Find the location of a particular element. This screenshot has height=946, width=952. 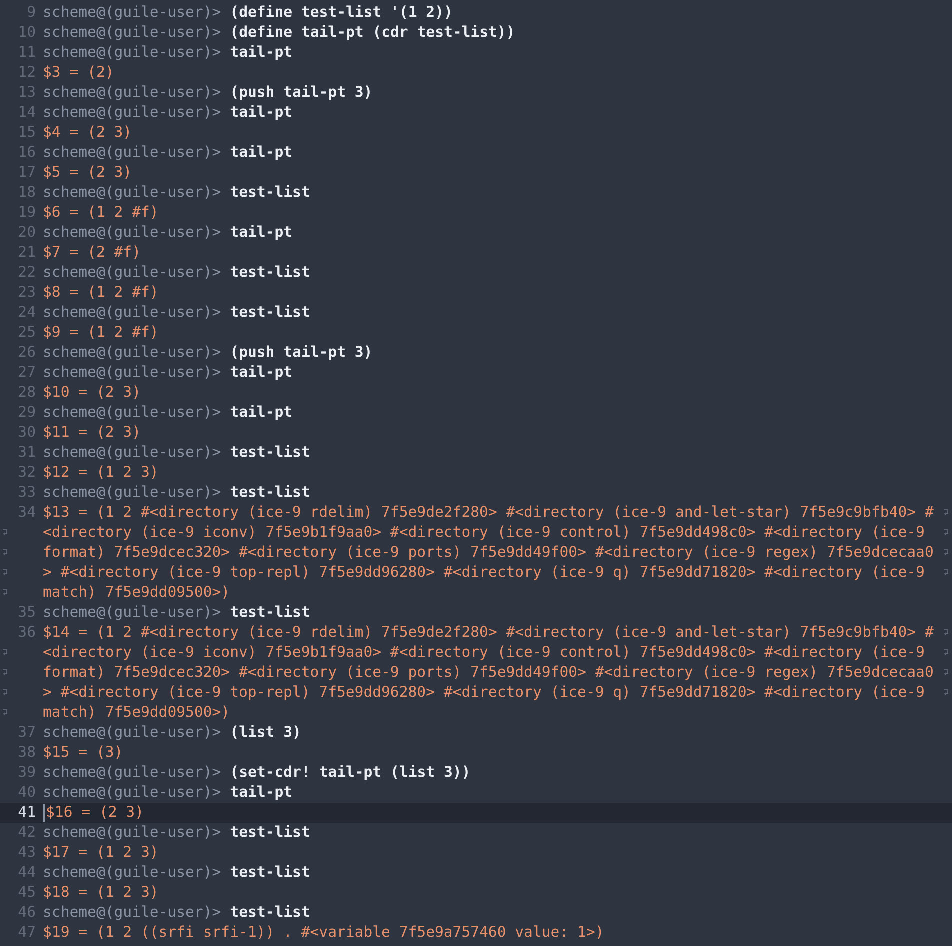

line-number: 29 is located at coordinates (27, 413).